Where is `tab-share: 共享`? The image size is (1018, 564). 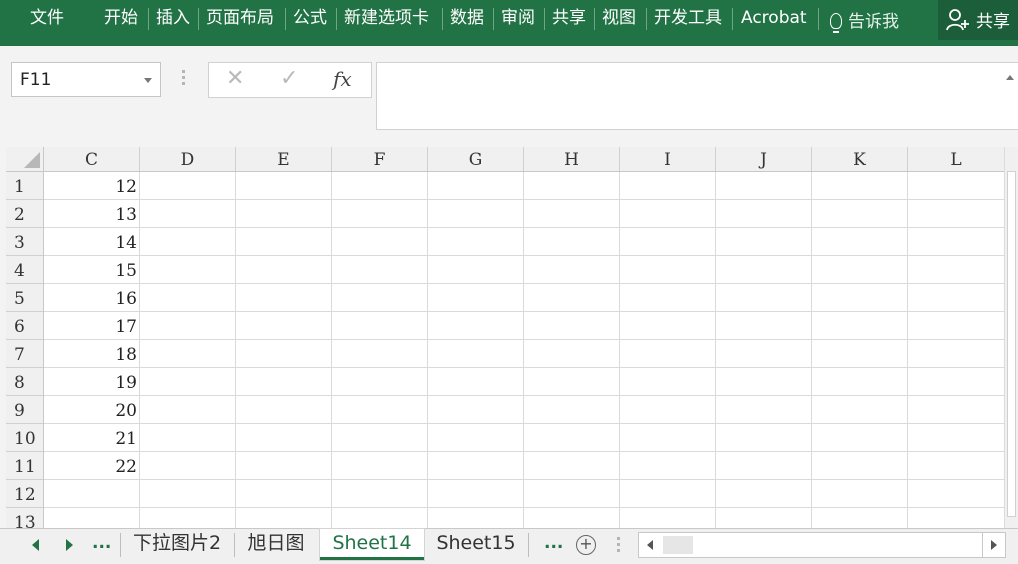 tab-share: 共享 is located at coordinates (569, 18).